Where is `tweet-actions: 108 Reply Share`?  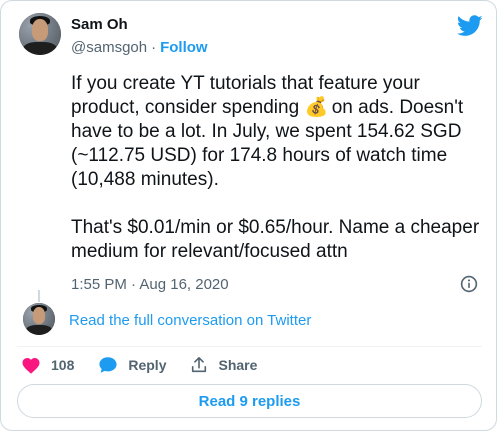 tweet-actions: 108 Reply Share is located at coordinates (151, 365).